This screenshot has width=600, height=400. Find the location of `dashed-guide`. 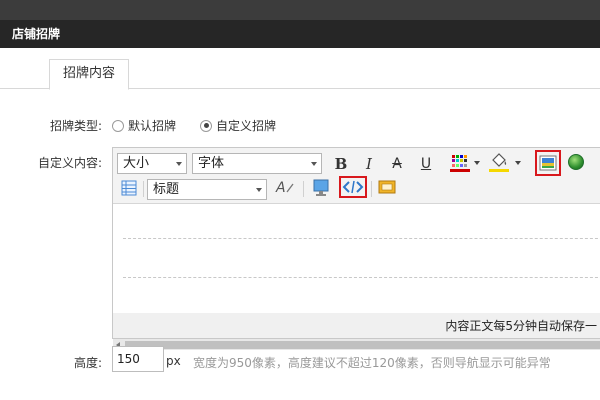

dashed-guide is located at coordinates (361, 238).